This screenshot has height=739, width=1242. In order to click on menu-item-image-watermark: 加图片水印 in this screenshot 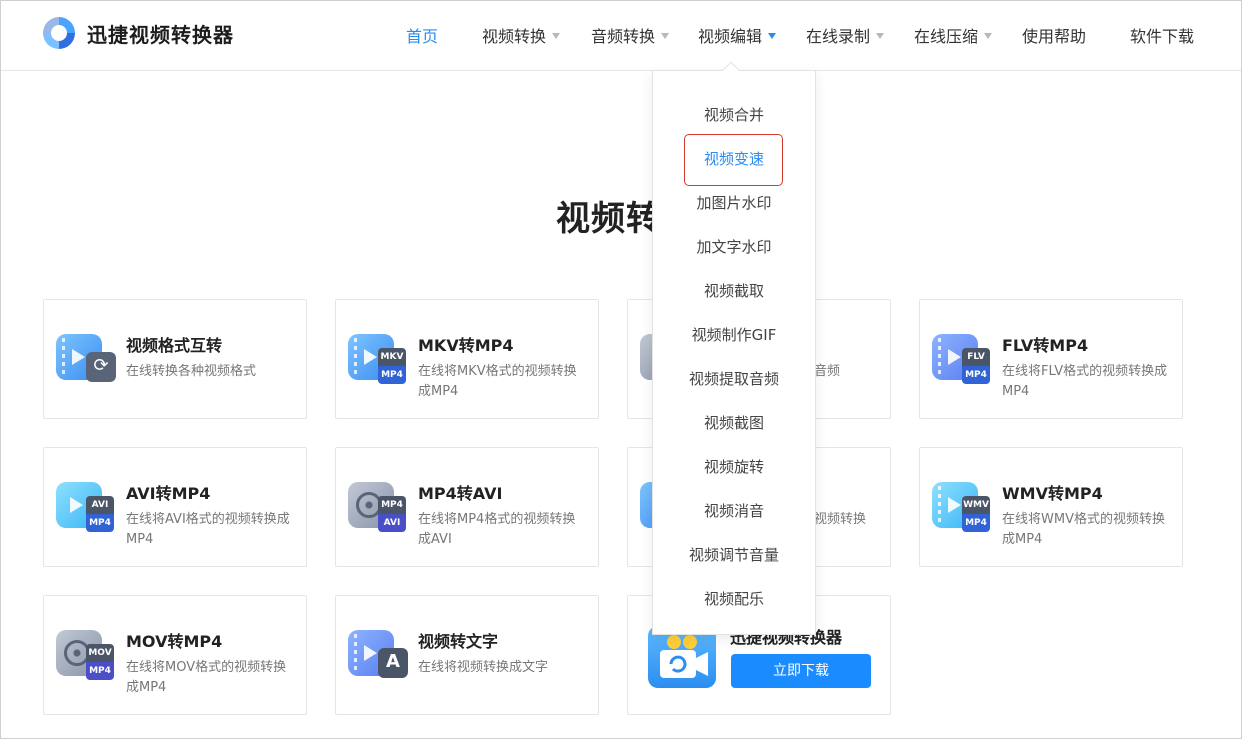, I will do `click(734, 203)`.